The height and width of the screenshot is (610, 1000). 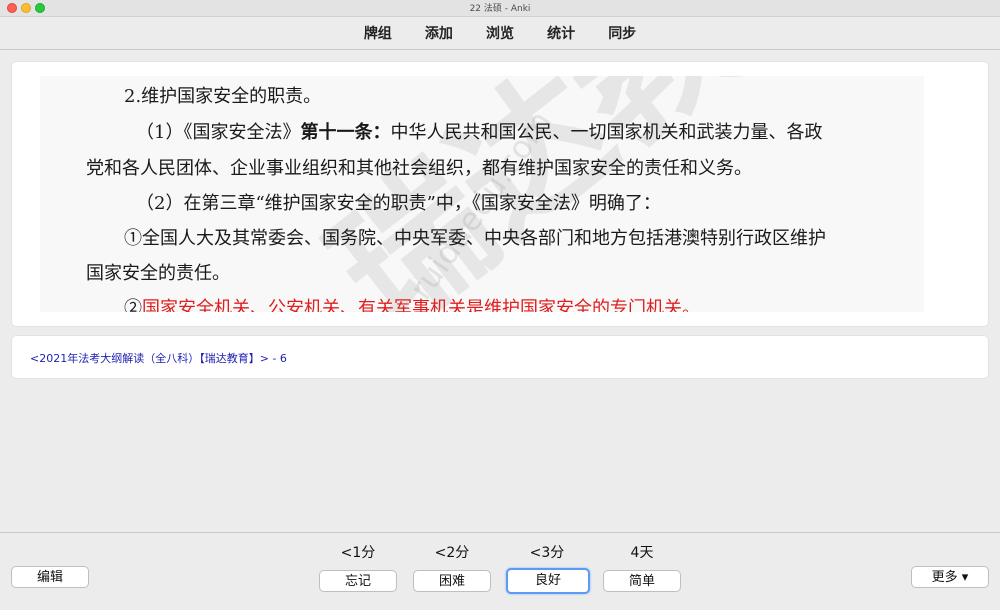 What do you see at coordinates (548, 581) in the screenshot?
I see `good-button: 良好` at bounding box center [548, 581].